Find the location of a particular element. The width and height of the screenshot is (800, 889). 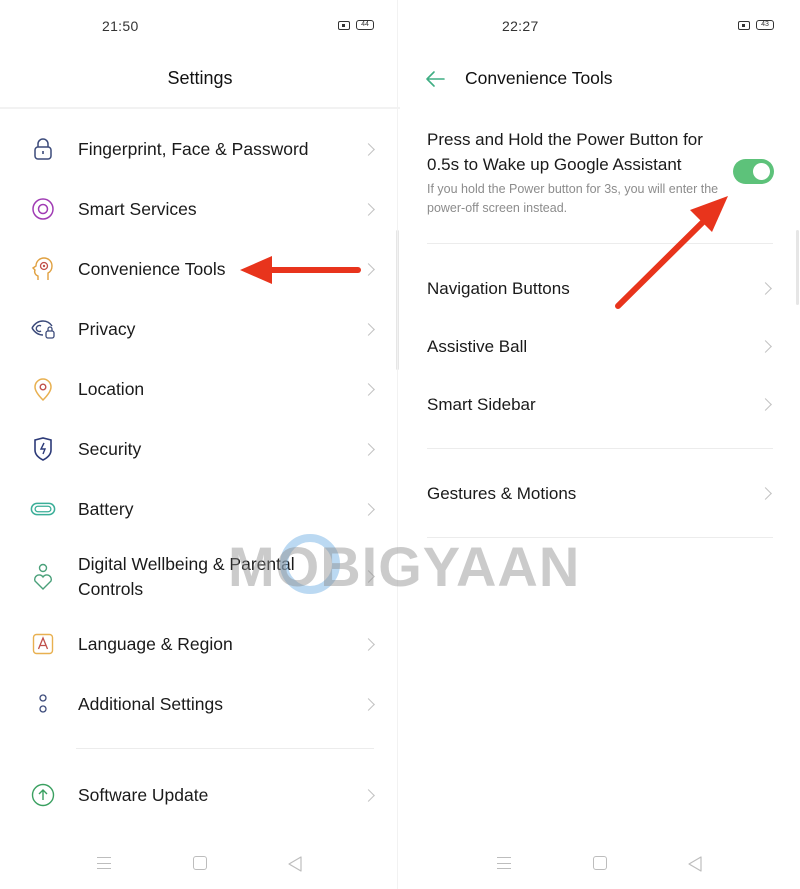

header-divider is located at coordinates (200, 108).